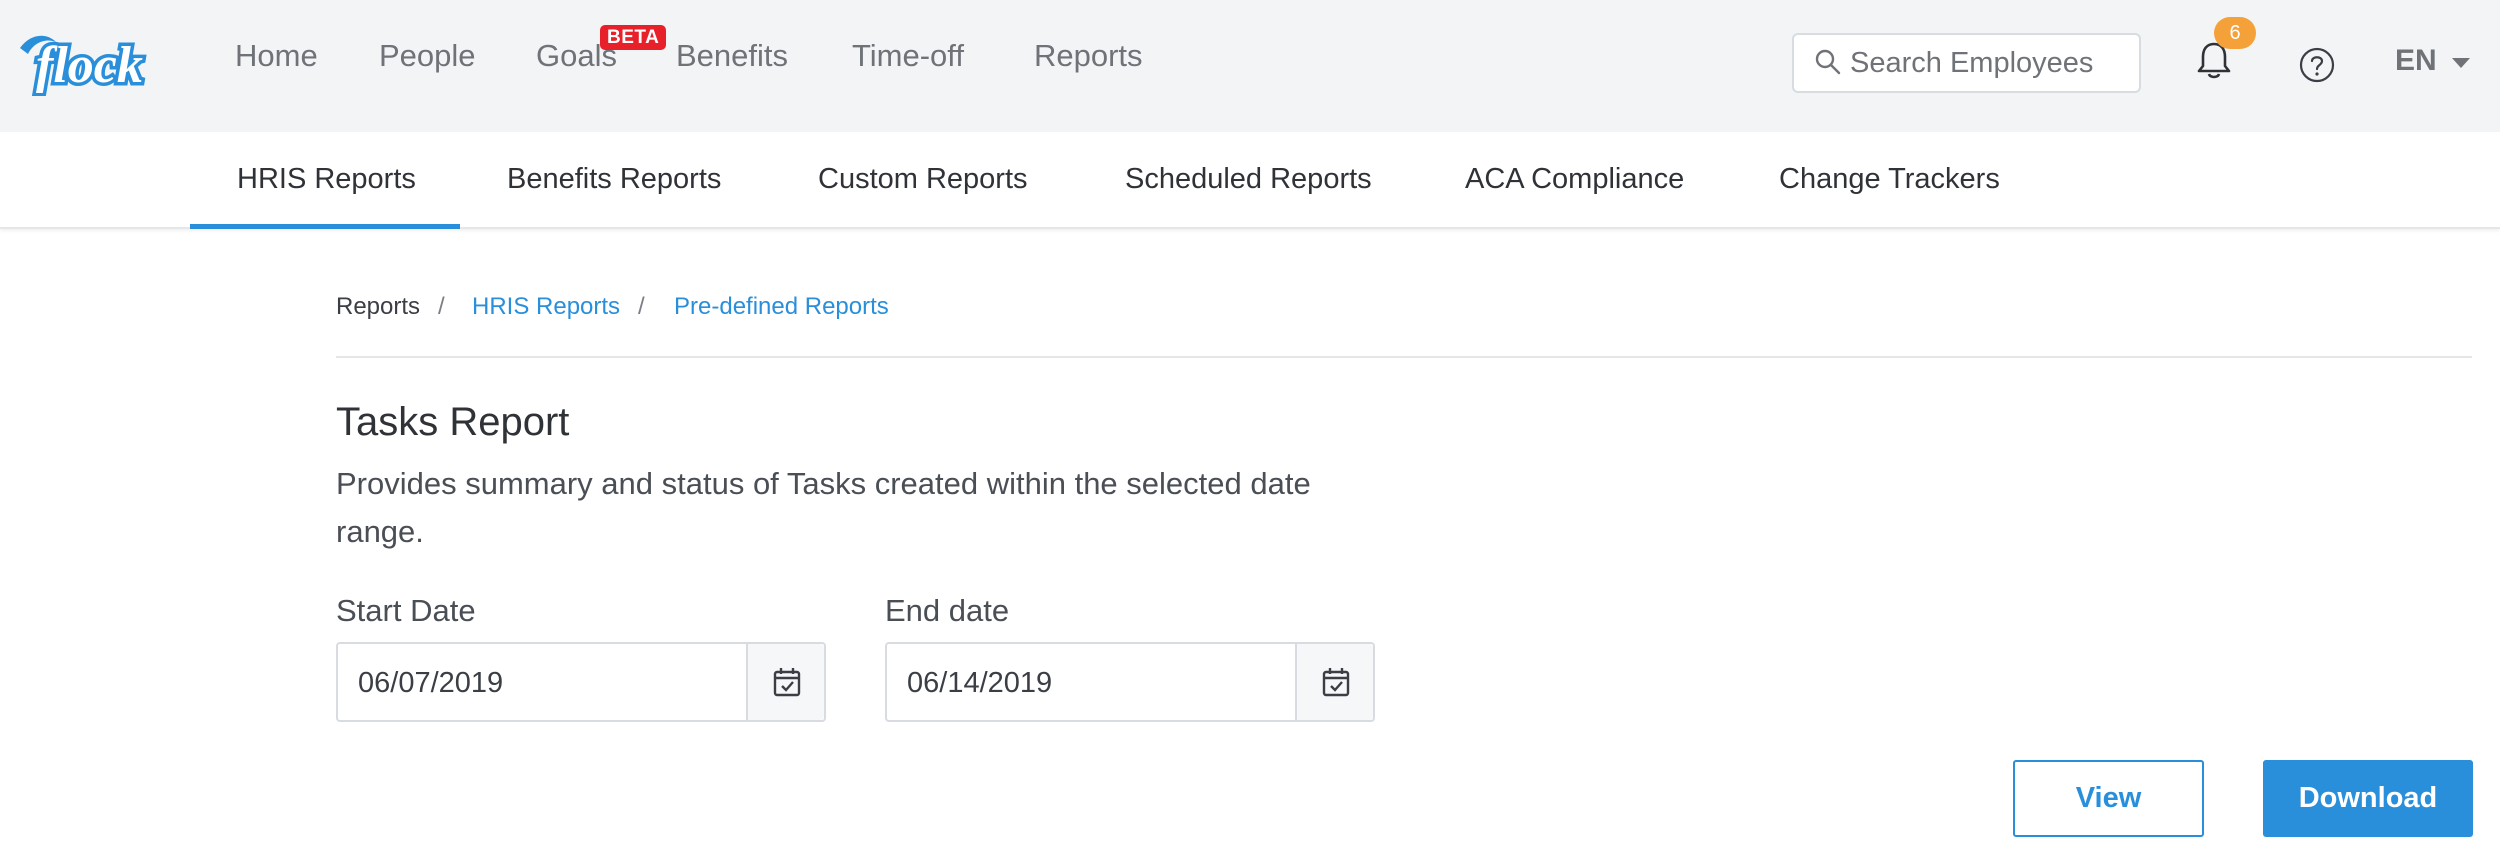 This screenshot has width=2500, height=860. Describe the element at coordinates (546, 307) in the screenshot. I see `breadcrumb-hris-reports: HRIS Reports` at that location.